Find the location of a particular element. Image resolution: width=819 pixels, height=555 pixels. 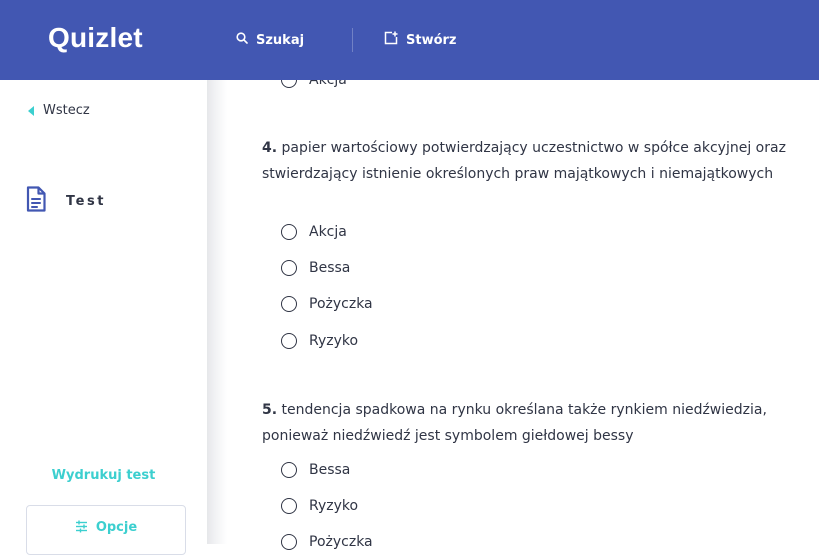

print-label: Wydrukuj test is located at coordinates (103, 475).